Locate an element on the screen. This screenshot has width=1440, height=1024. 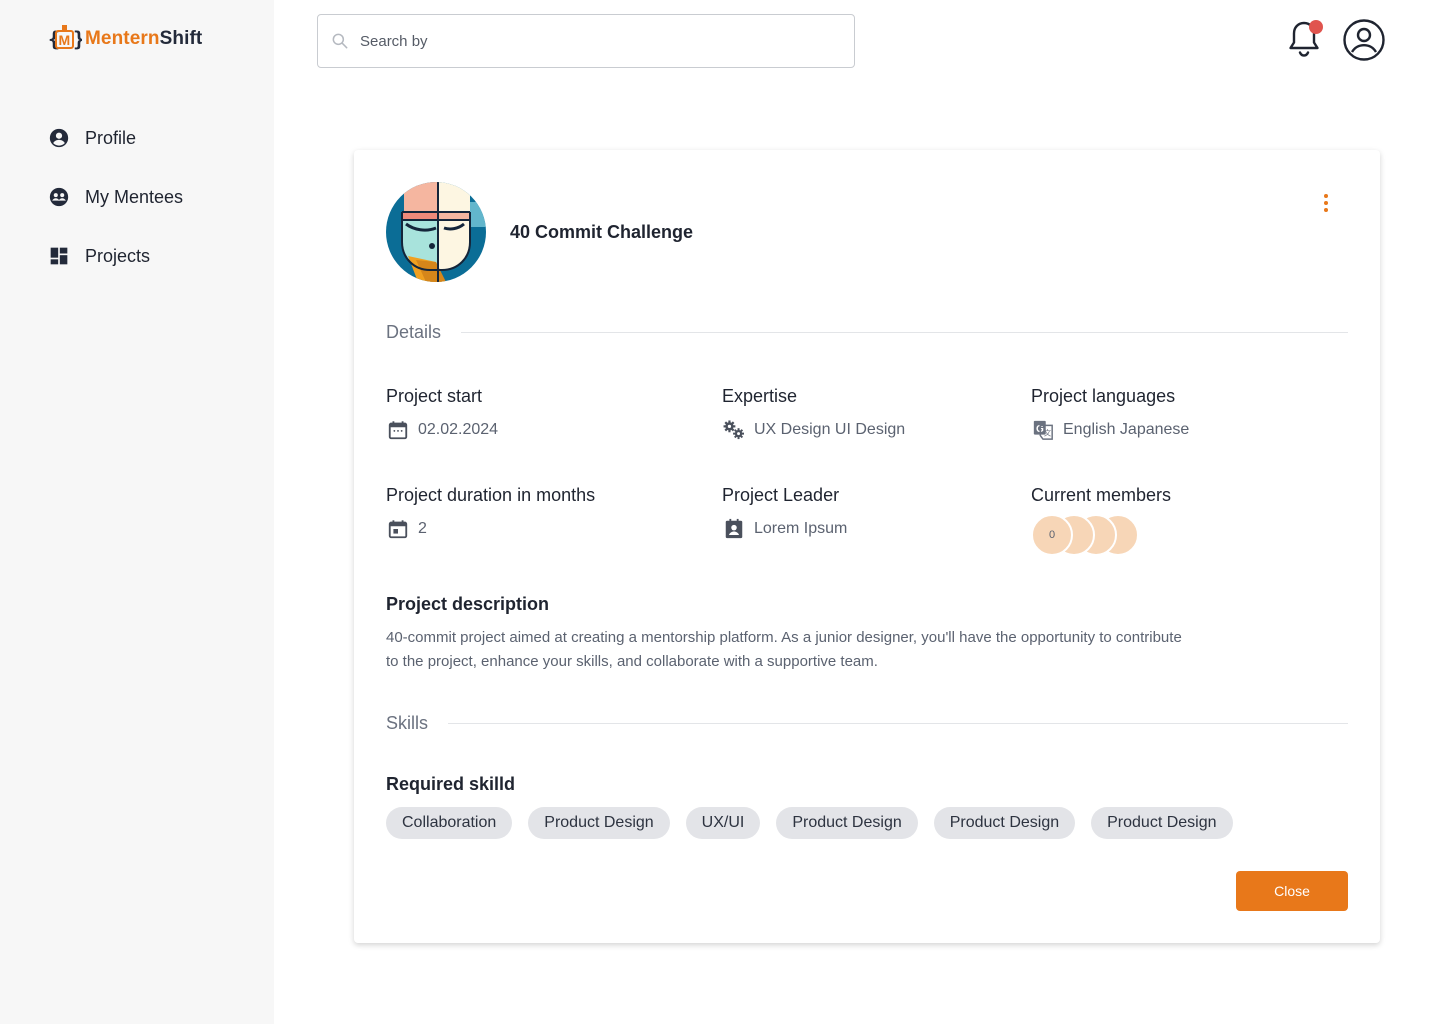
field-value: UX Design UI Design is located at coordinates (830, 429).